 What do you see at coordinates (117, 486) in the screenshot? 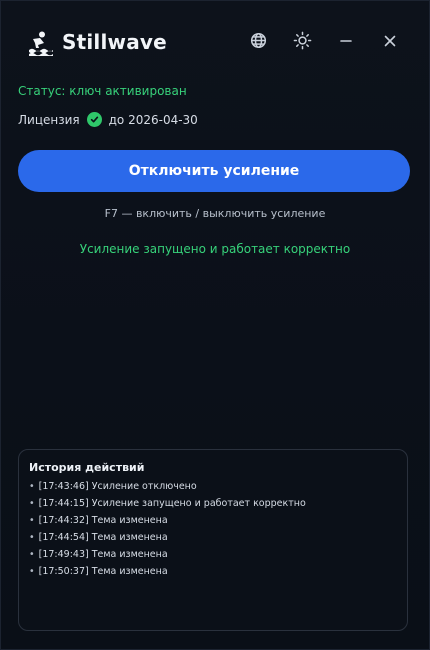
I see `history-entry-text: [17:43:46] Усиление отключено` at bounding box center [117, 486].